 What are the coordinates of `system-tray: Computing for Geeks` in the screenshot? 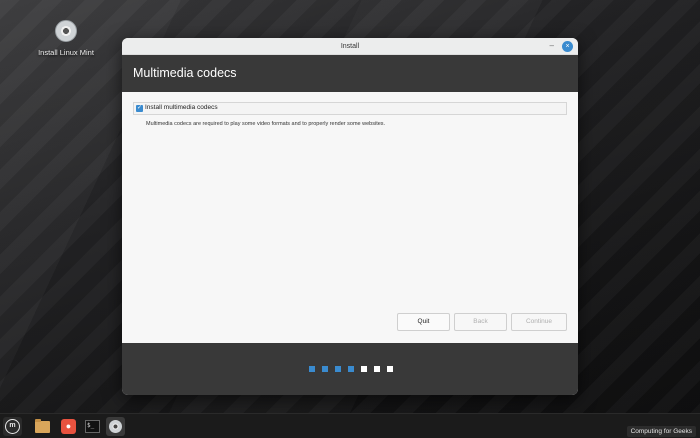 It's located at (661, 428).